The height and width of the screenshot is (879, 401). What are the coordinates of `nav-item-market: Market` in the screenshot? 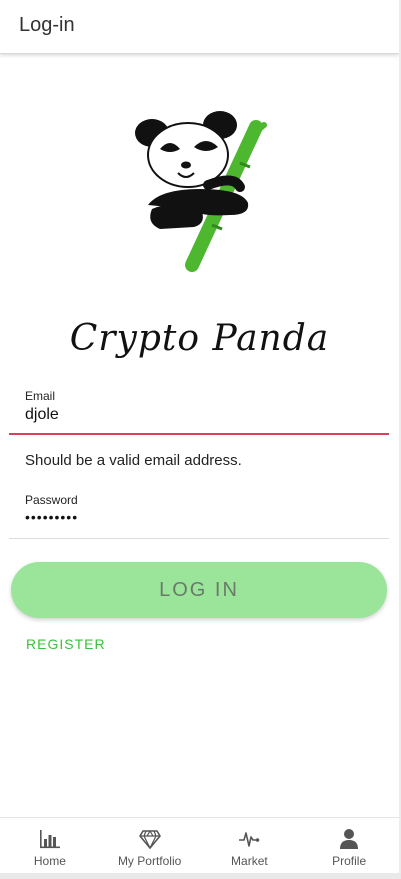 It's located at (250, 846).